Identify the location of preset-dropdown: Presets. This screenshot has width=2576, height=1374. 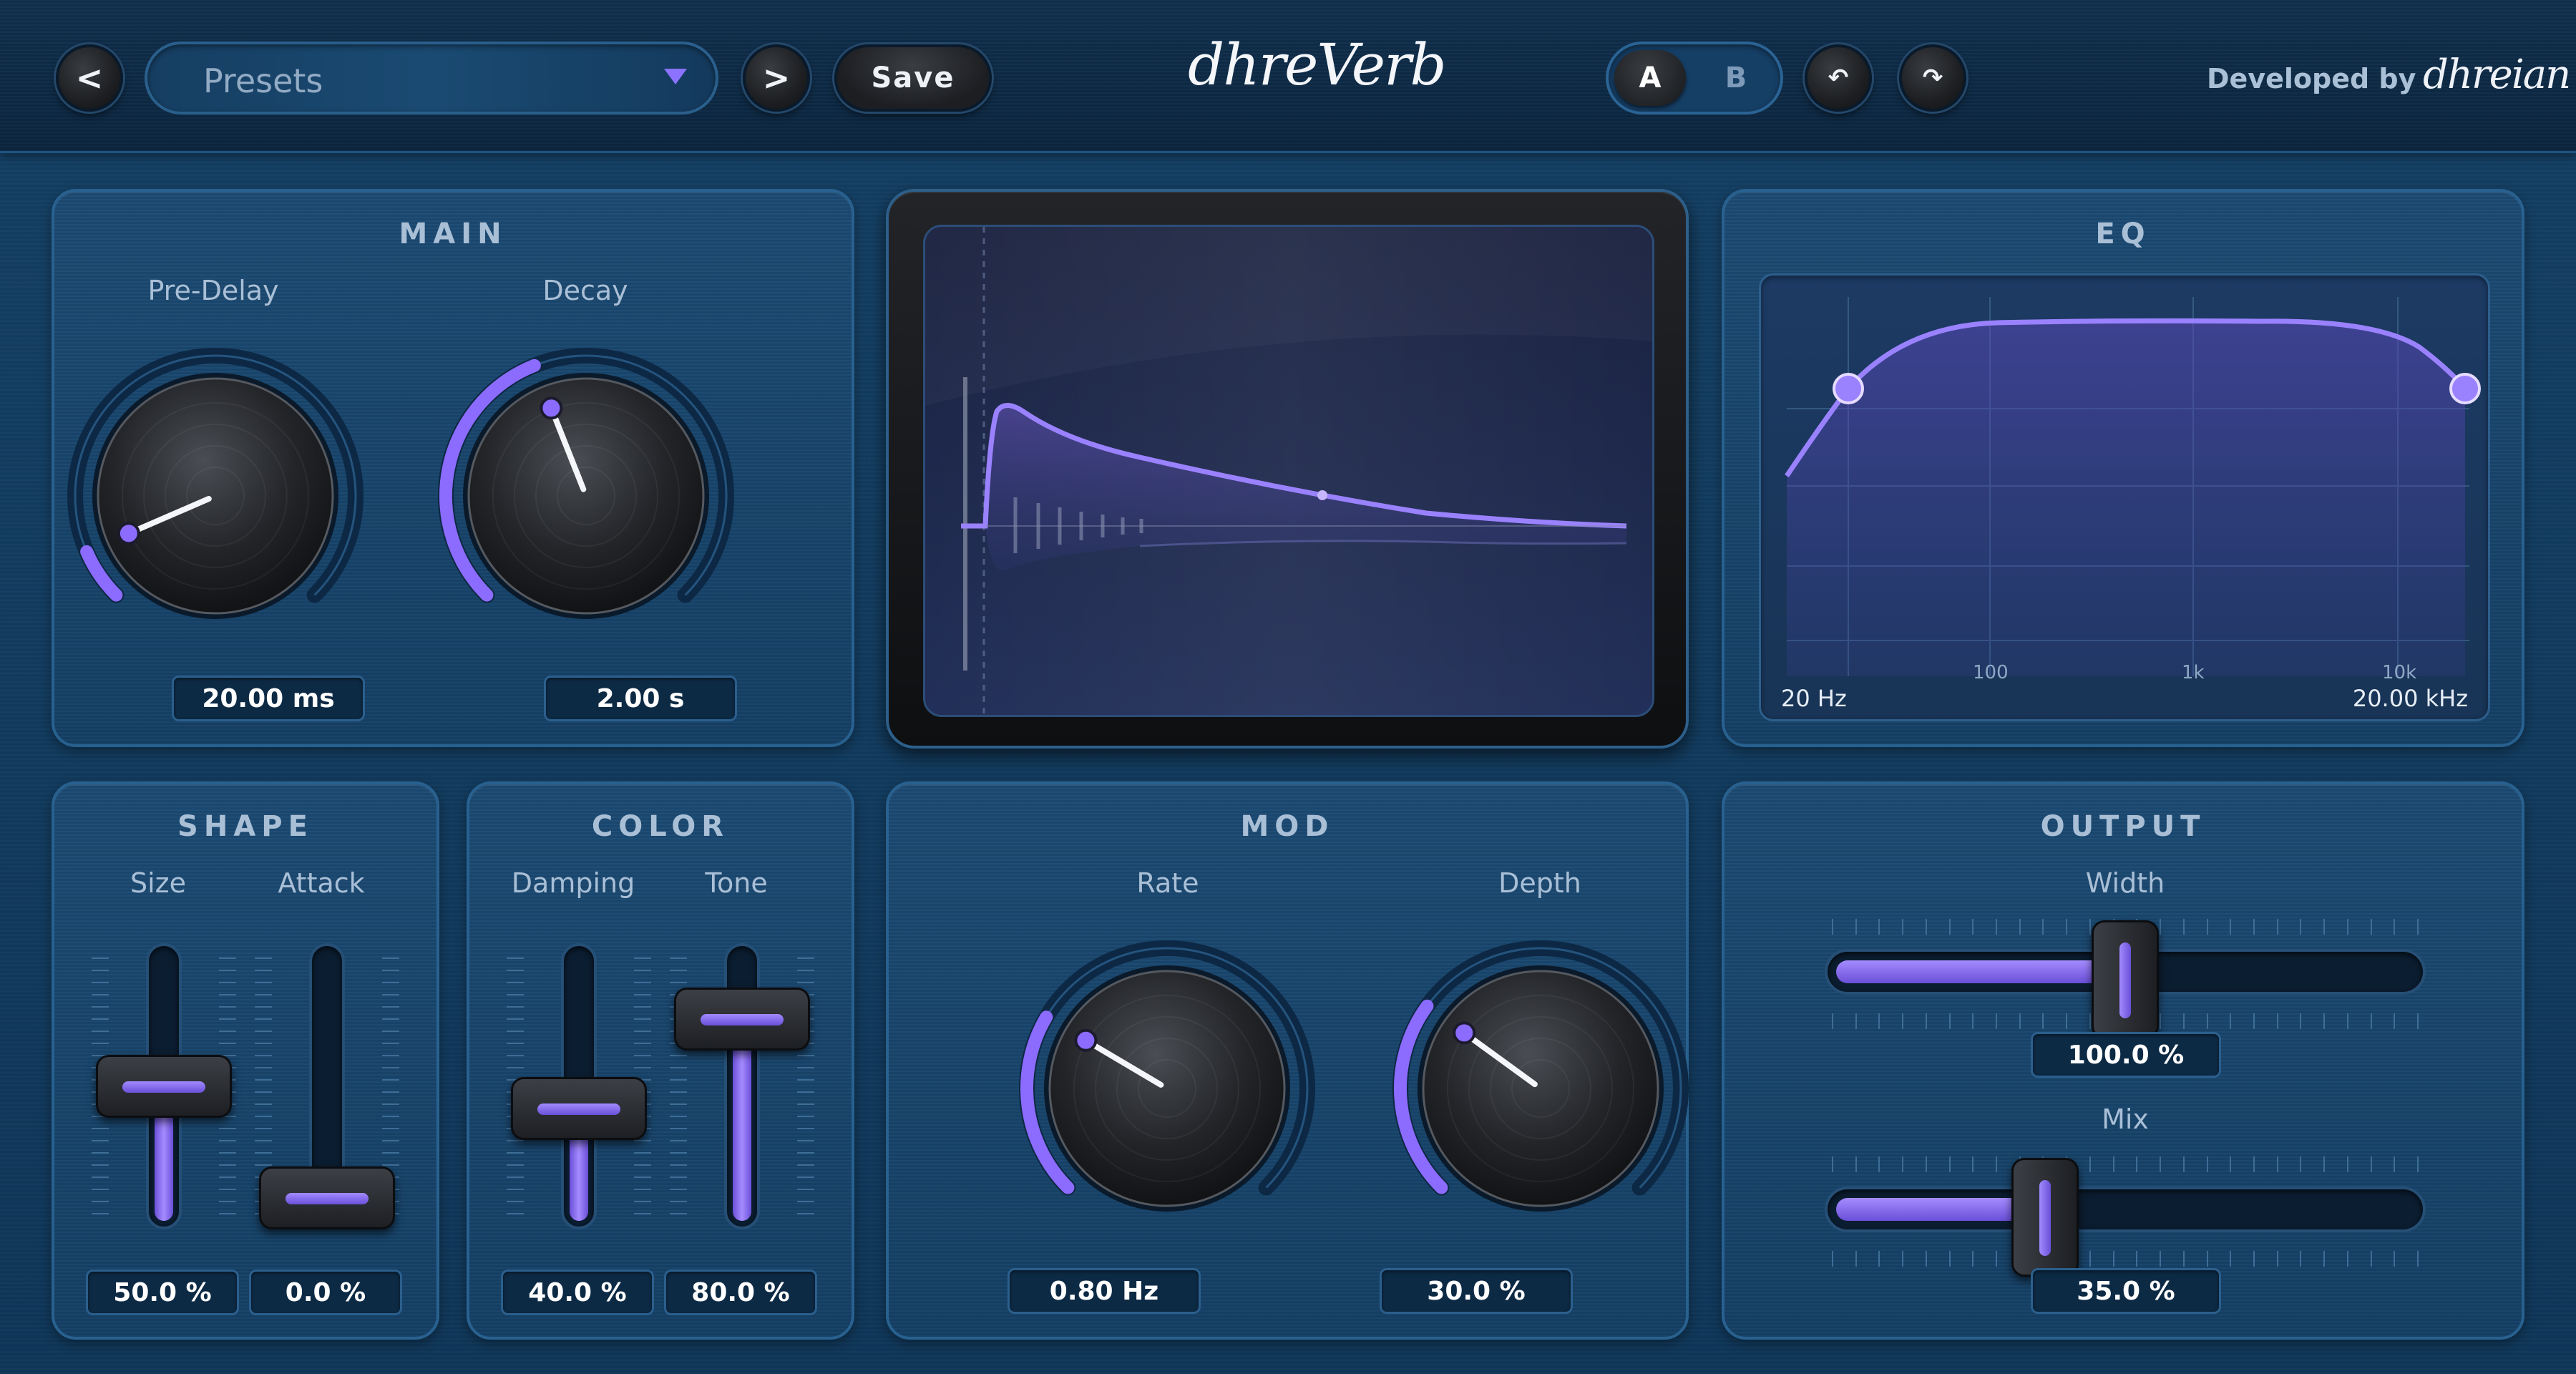
(431, 78).